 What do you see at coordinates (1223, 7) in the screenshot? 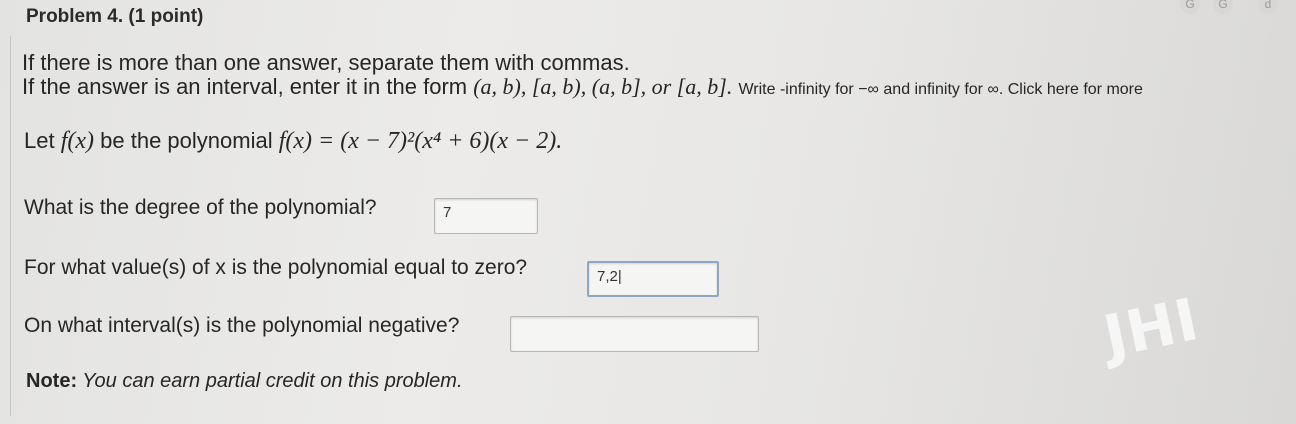
I see `toolbar-g-icon-2: G` at bounding box center [1223, 7].